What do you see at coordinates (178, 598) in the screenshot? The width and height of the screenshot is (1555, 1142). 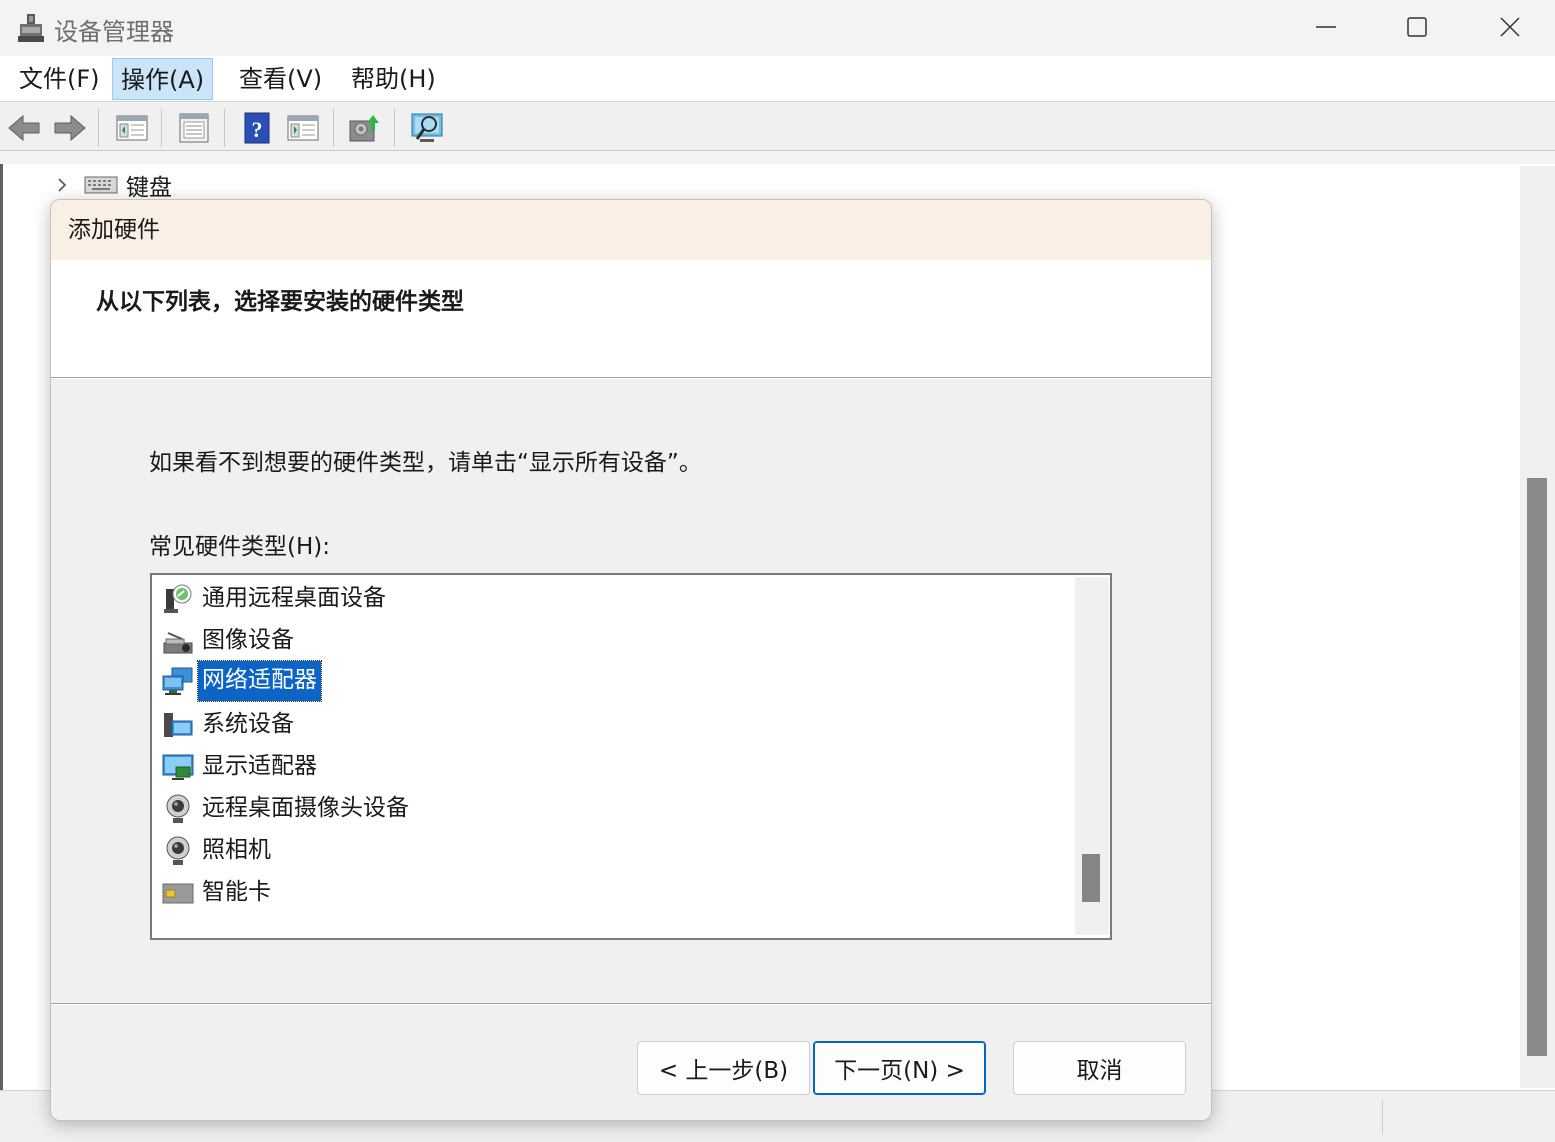 I see `remote-desktop-device-icon` at bounding box center [178, 598].